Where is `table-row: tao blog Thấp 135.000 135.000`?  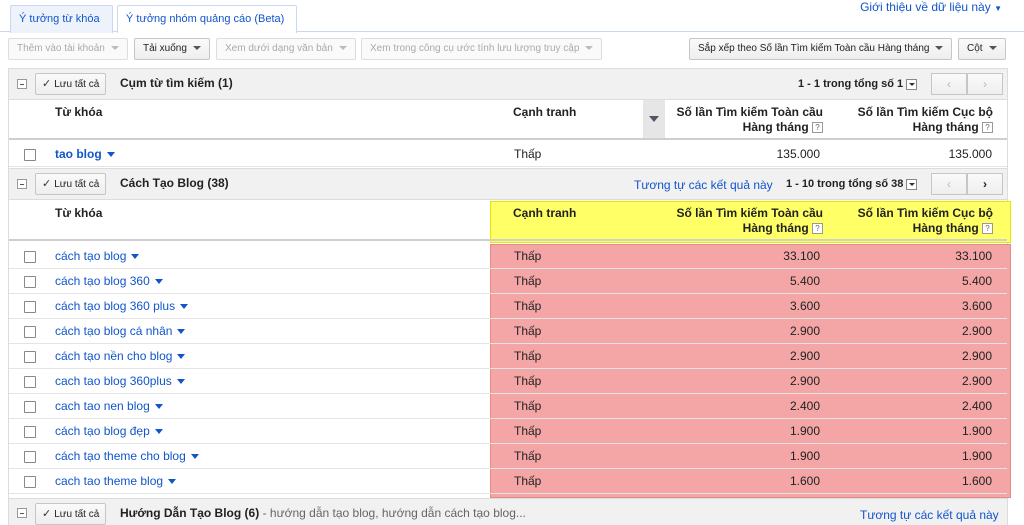 table-row: tao blog Thấp 135.000 135.000 is located at coordinates (508, 154).